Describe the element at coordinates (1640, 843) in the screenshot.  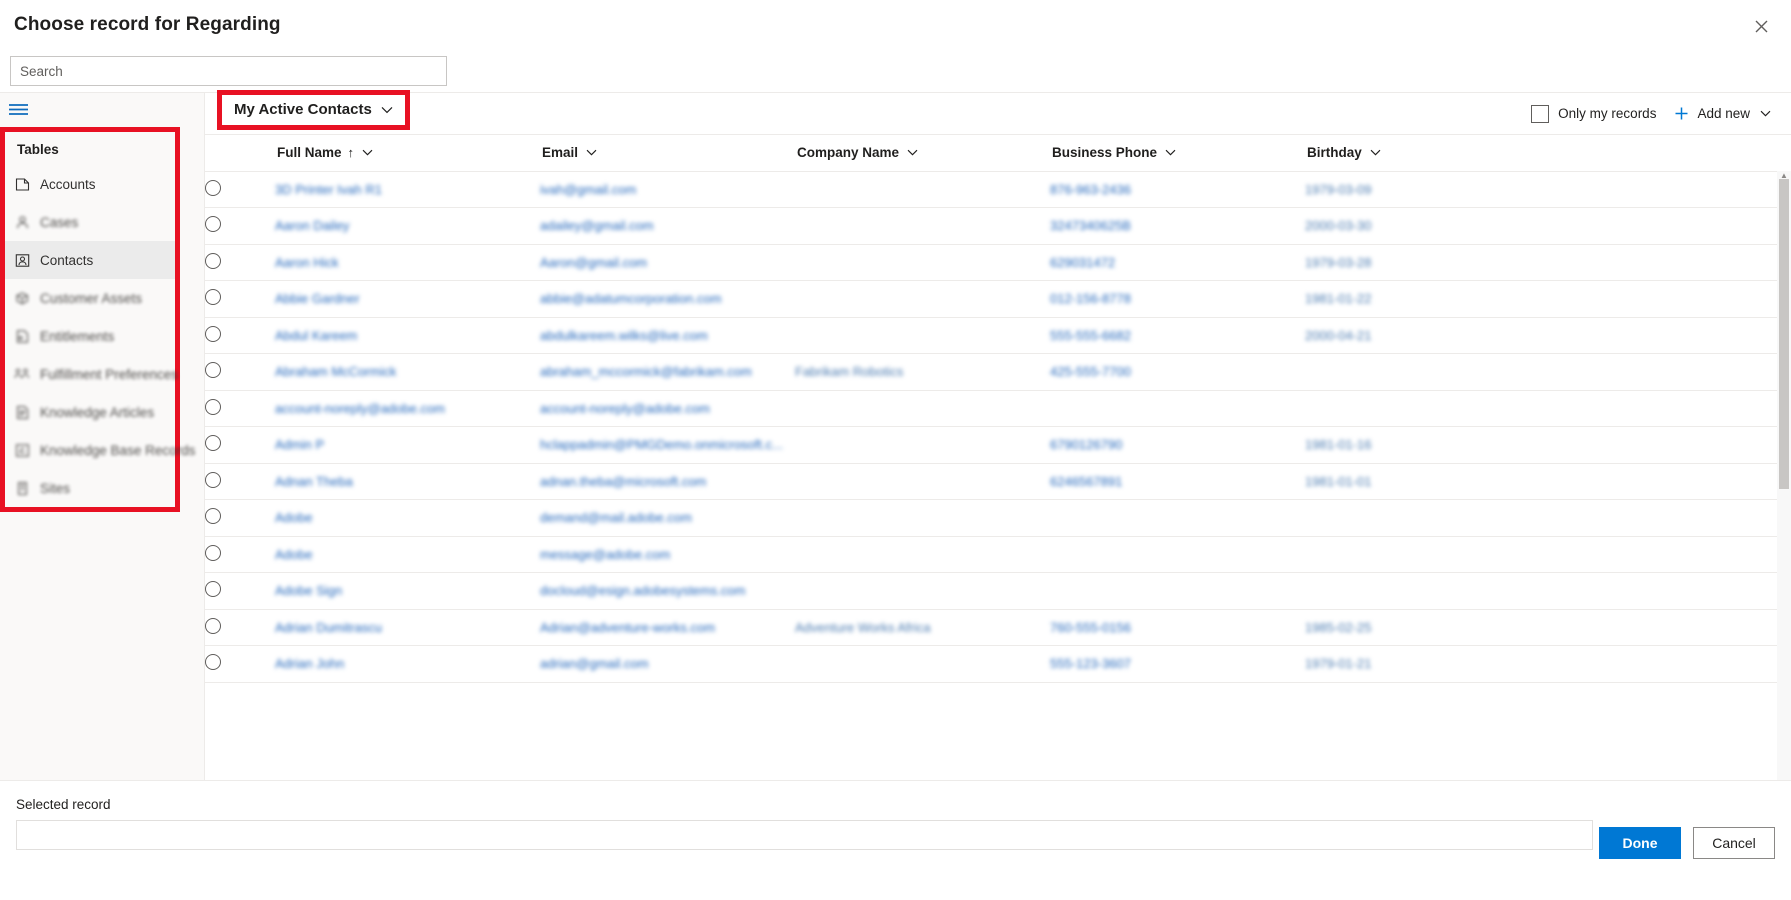
I see `done-button: Done` at that location.